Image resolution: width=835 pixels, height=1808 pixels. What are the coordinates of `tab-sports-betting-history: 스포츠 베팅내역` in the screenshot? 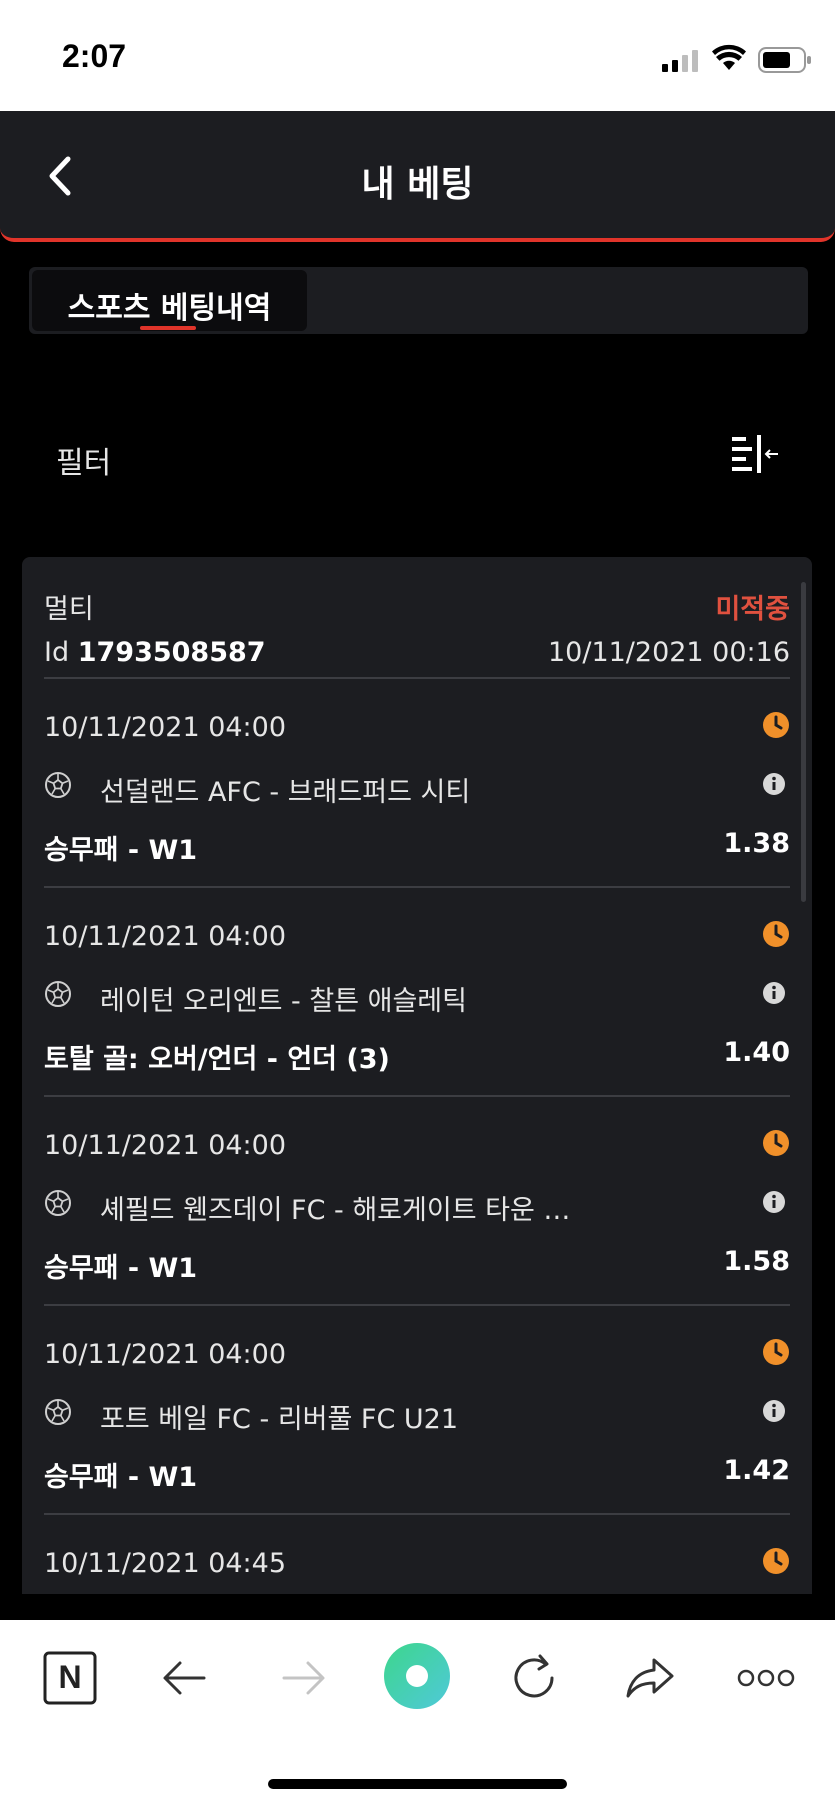 It's located at (169, 300).